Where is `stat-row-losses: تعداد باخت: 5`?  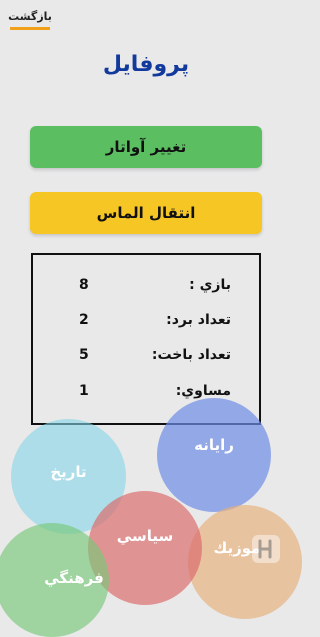 stat-row-losses: تعداد باخت: 5 is located at coordinates (146, 359).